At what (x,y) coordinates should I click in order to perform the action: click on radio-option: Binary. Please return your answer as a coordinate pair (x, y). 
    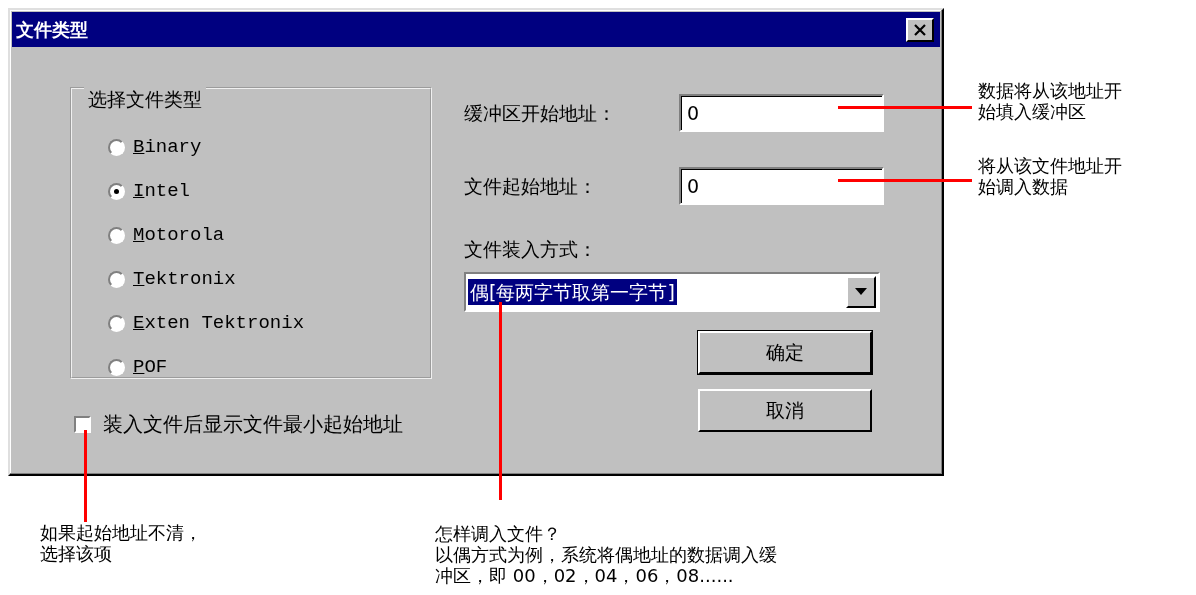
    Looking at the image, I should click on (155, 147).